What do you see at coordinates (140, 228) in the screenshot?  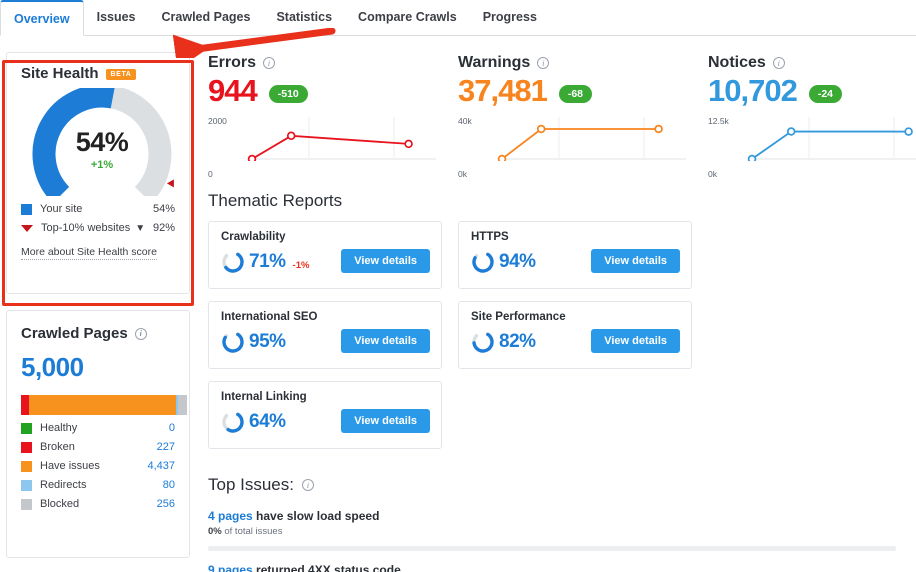 I see `chevron-down-icon: ▼` at bounding box center [140, 228].